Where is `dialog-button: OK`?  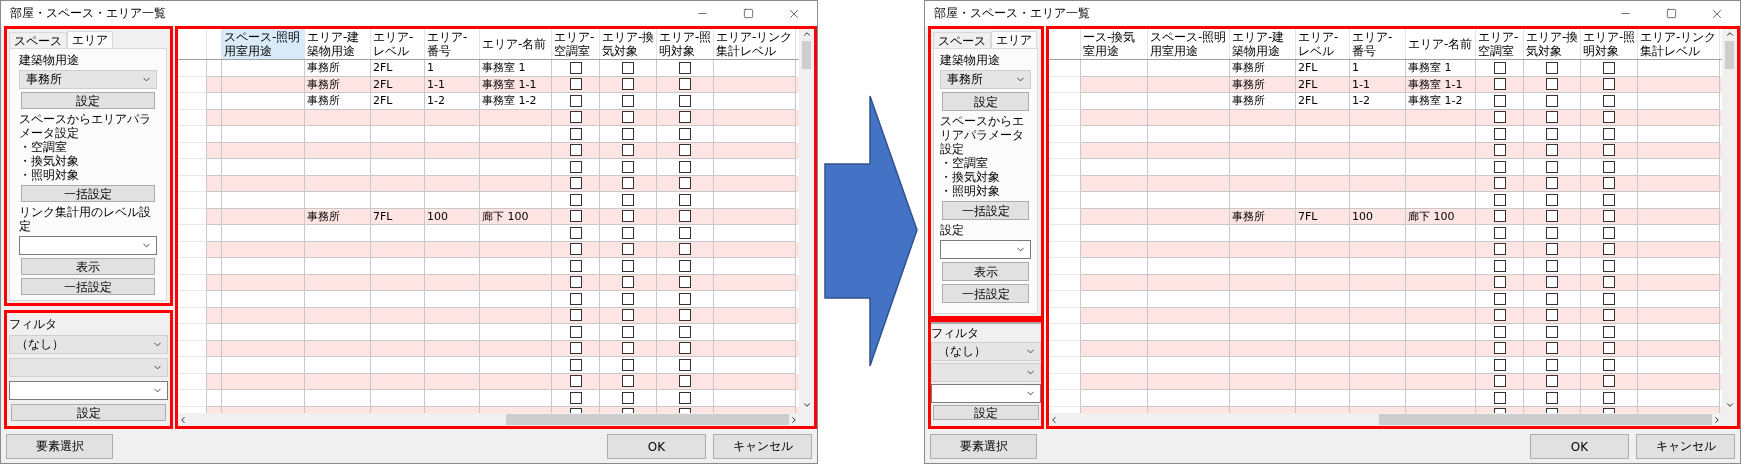 dialog-button: OK is located at coordinates (656, 446).